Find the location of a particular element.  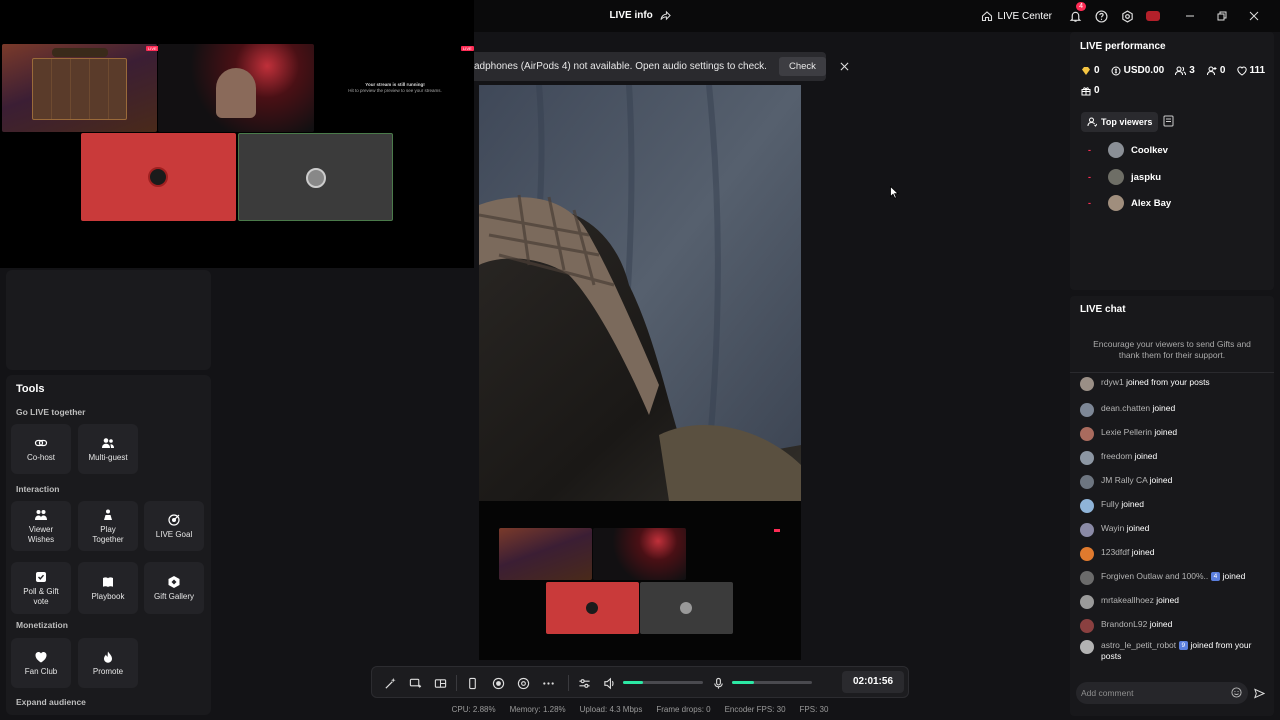

chat-username: rdyw1 is located at coordinates (1112, 382).